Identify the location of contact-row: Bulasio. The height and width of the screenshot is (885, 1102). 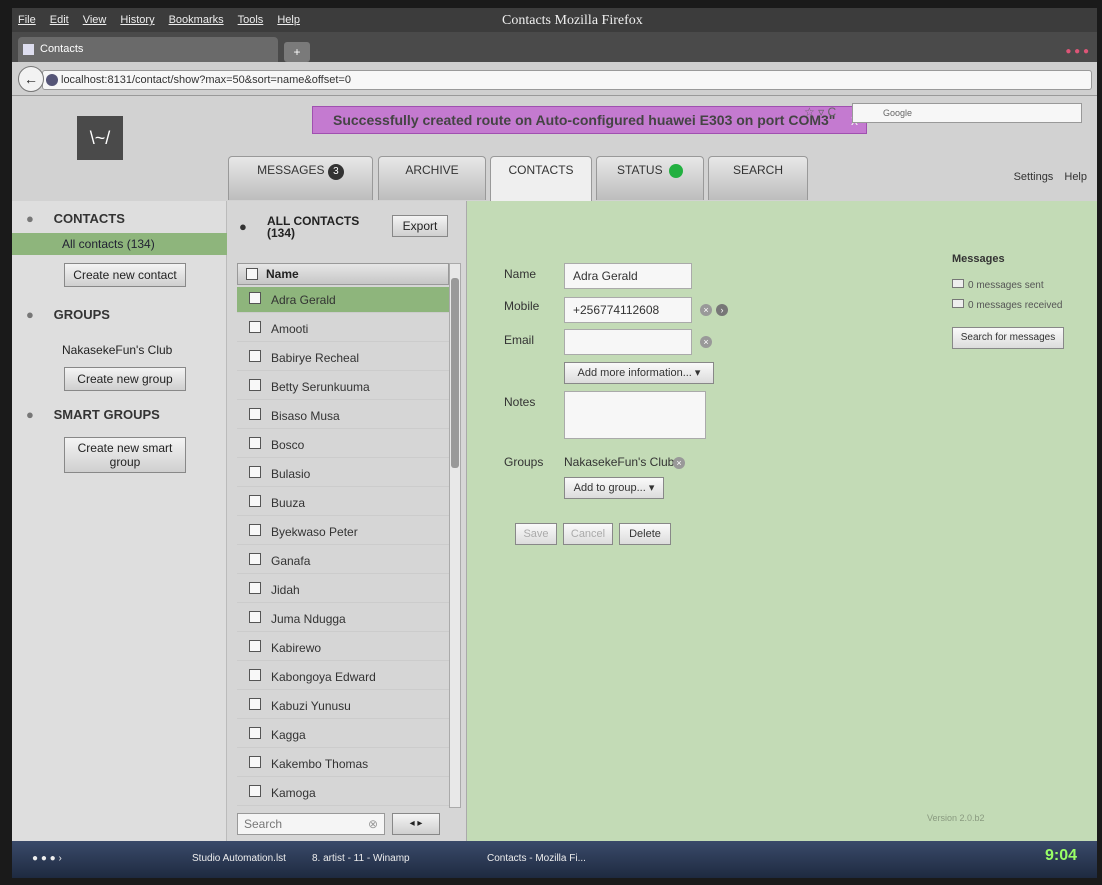
(343, 474).